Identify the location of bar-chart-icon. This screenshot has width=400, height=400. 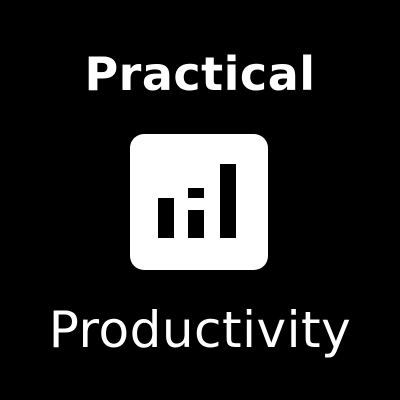
(199, 202).